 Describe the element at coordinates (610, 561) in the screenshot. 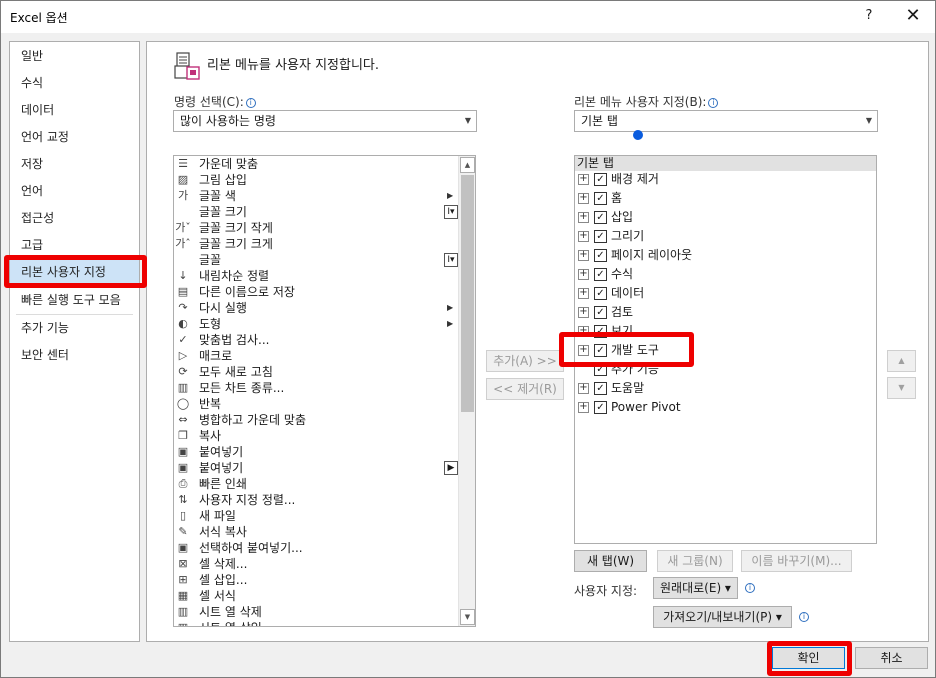

I see `new-tab-button: 새 탭(W)` at that location.